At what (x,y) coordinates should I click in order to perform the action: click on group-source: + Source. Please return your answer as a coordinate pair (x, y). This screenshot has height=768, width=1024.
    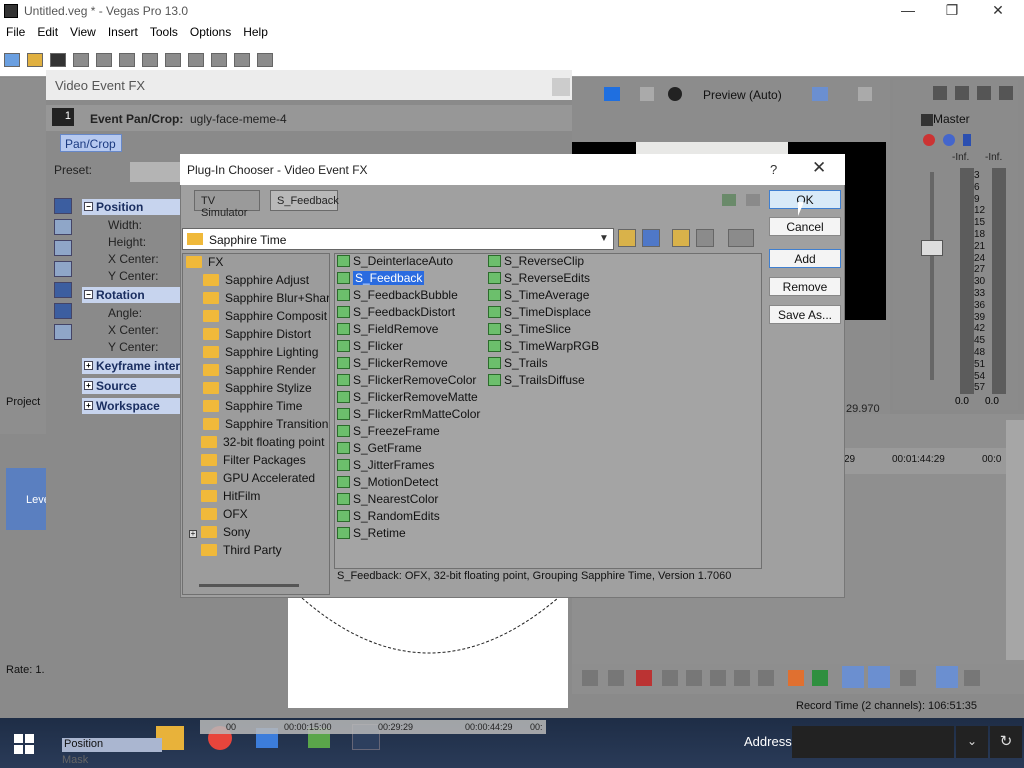
    Looking at the image, I should click on (132, 386).